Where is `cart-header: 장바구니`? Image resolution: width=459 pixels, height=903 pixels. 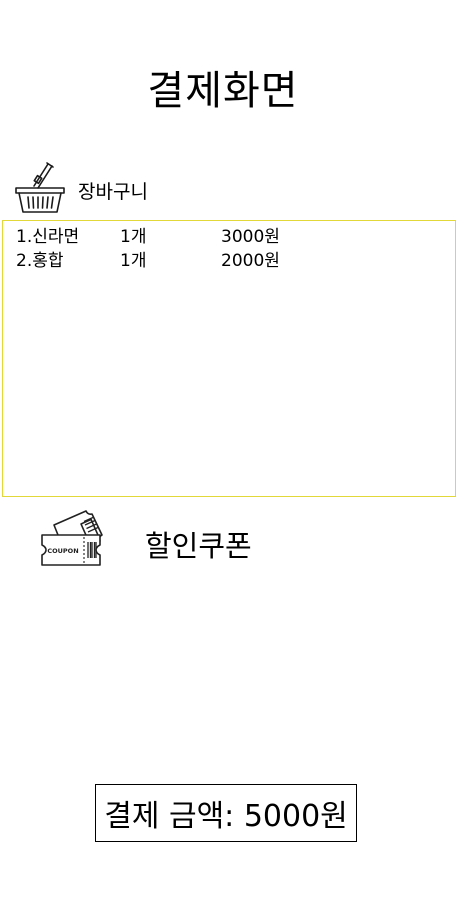
cart-header: 장바구니 is located at coordinates (81, 188).